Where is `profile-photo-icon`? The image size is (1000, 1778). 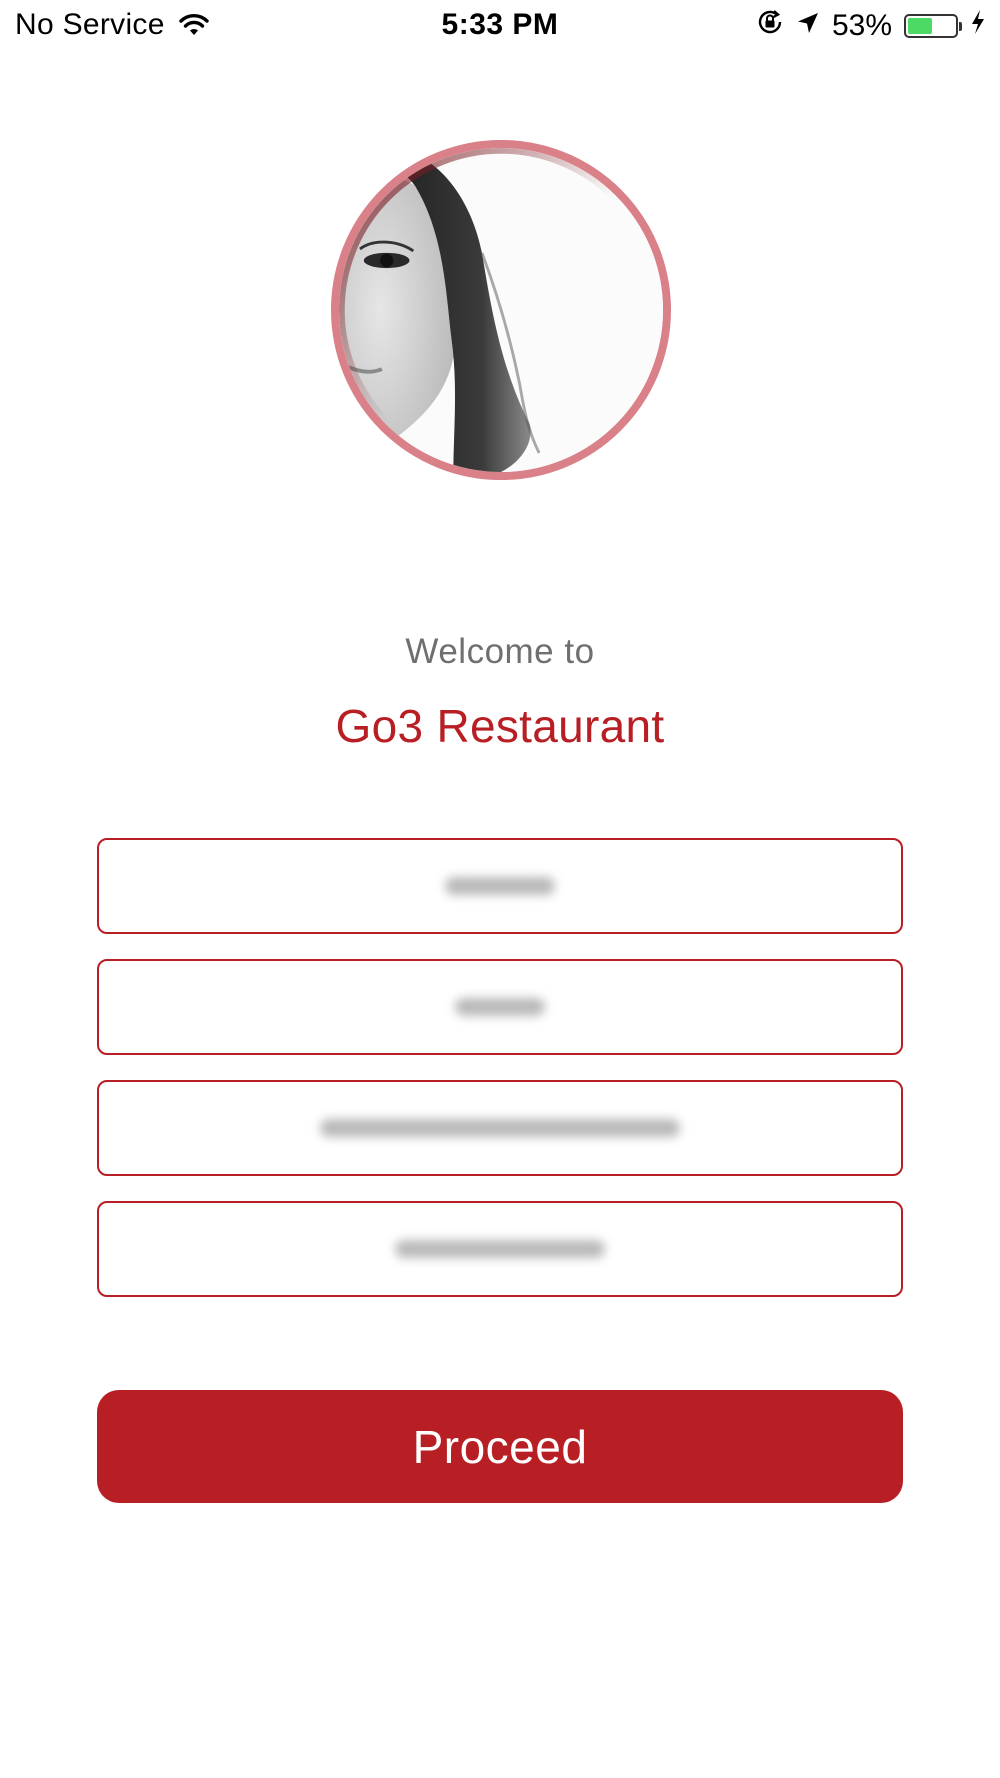 profile-photo-icon is located at coordinates (501, 310).